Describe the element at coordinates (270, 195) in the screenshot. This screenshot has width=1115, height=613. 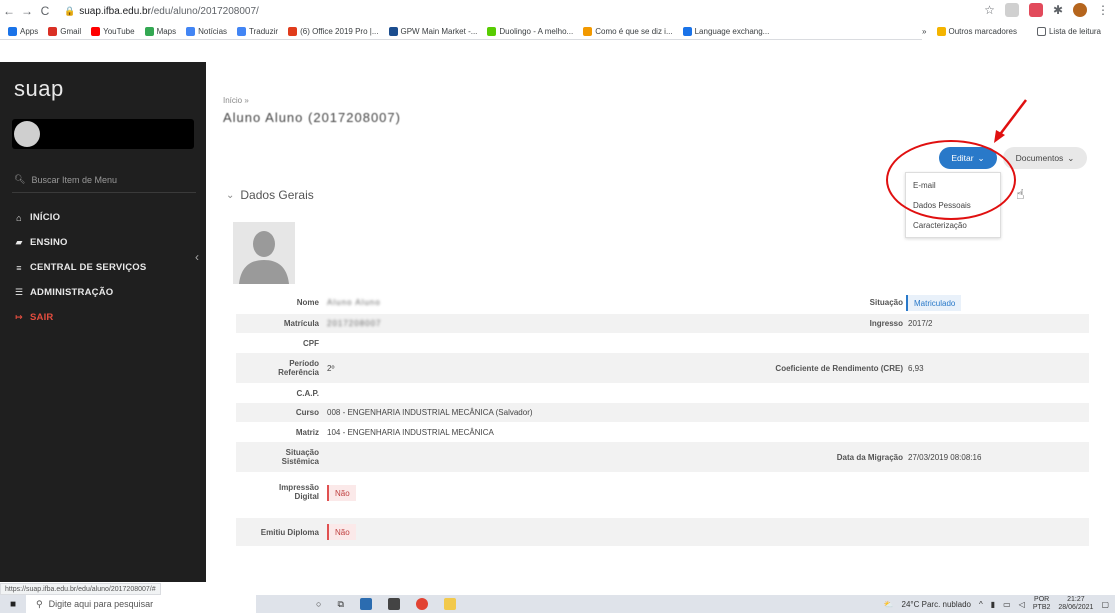
I see `section-dados-gerais: ⌄ Dados Gerais` at that location.